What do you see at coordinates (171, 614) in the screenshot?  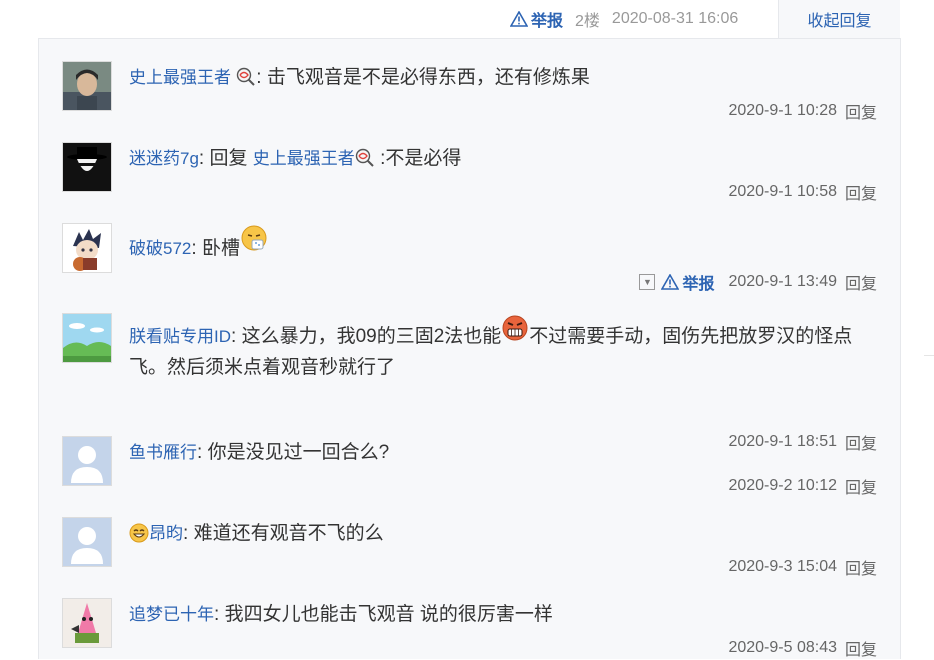 I see `username-link: 追梦已十年` at bounding box center [171, 614].